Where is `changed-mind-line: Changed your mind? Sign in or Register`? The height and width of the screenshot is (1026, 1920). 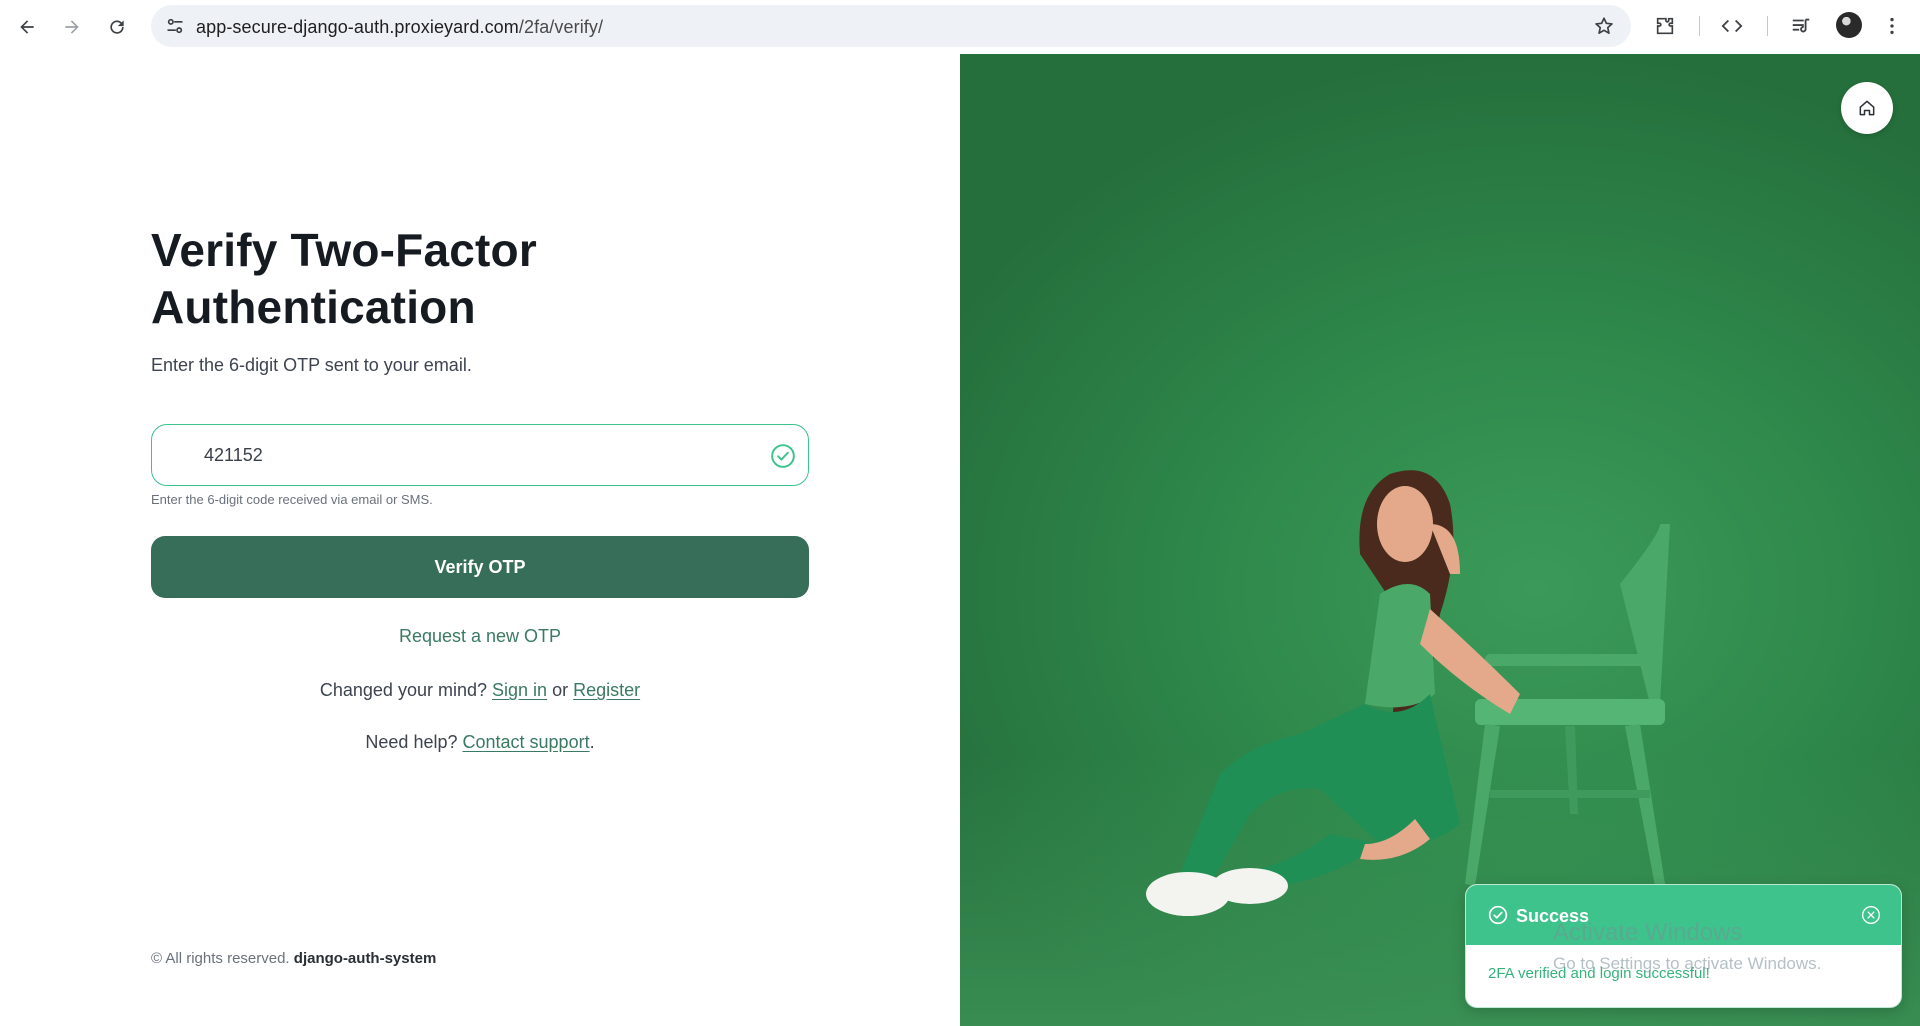 changed-mind-line: Changed your mind? Sign in or Register is located at coordinates (480, 690).